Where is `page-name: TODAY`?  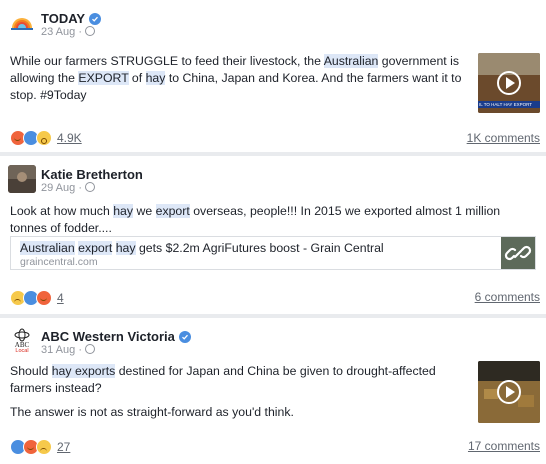 page-name: TODAY is located at coordinates (71, 18).